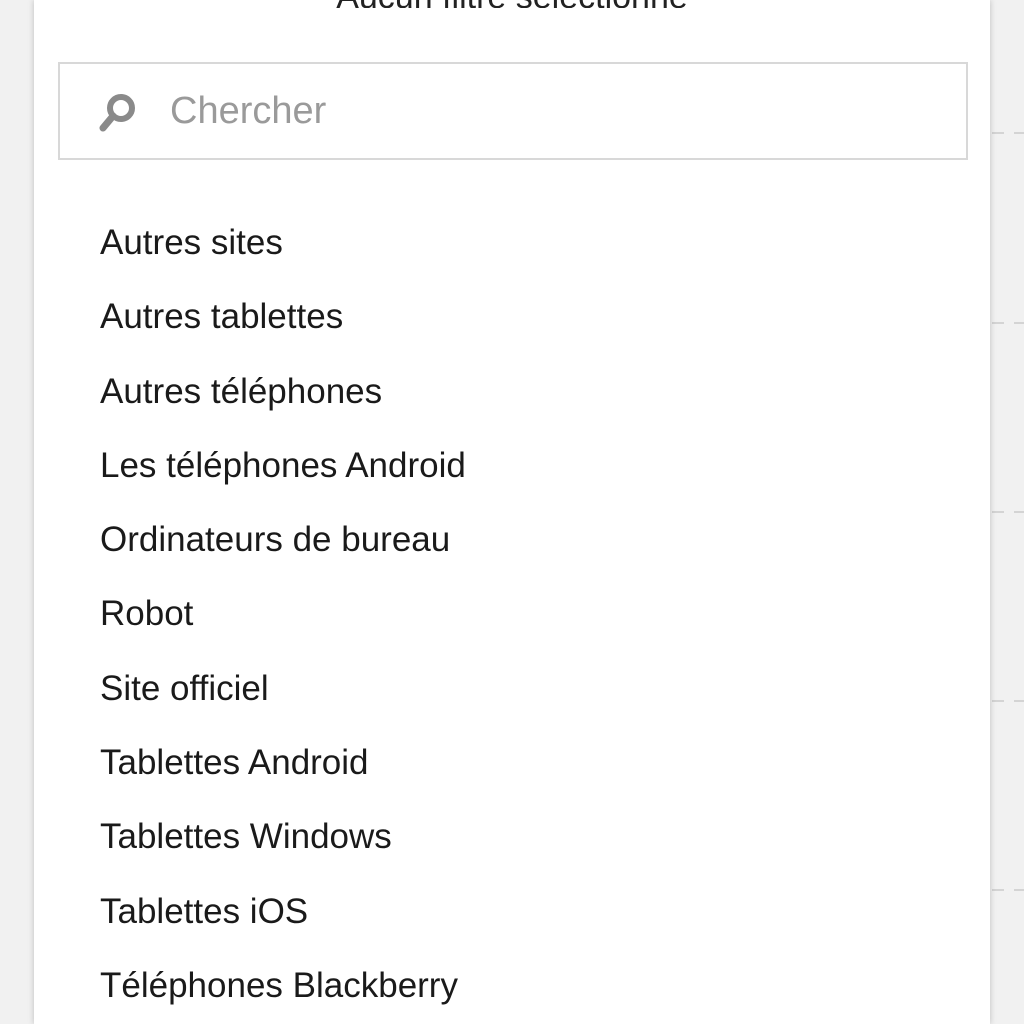 The width and height of the screenshot is (1024, 1024). I want to click on search-box, so click(513, 111).